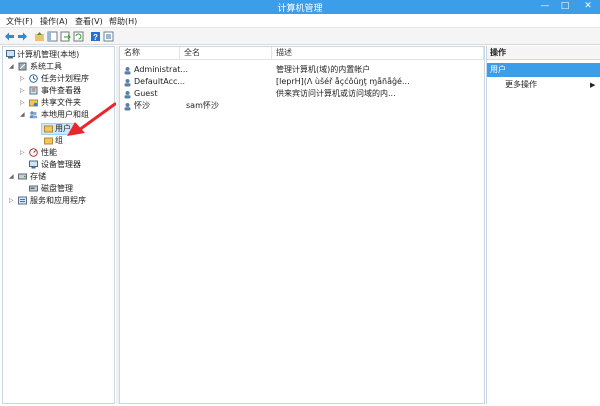  I want to click on device-manager-icon, so click(33, 164).